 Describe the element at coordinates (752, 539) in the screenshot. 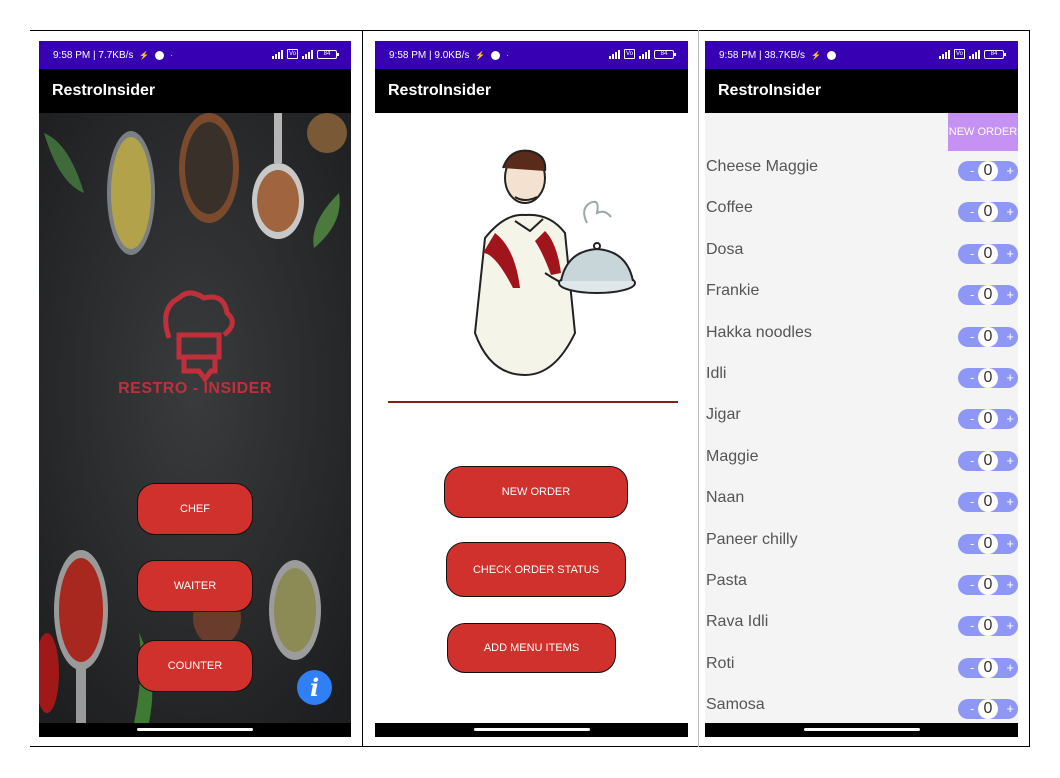

I see `menu-item-name: Paneer chilly` at that location.